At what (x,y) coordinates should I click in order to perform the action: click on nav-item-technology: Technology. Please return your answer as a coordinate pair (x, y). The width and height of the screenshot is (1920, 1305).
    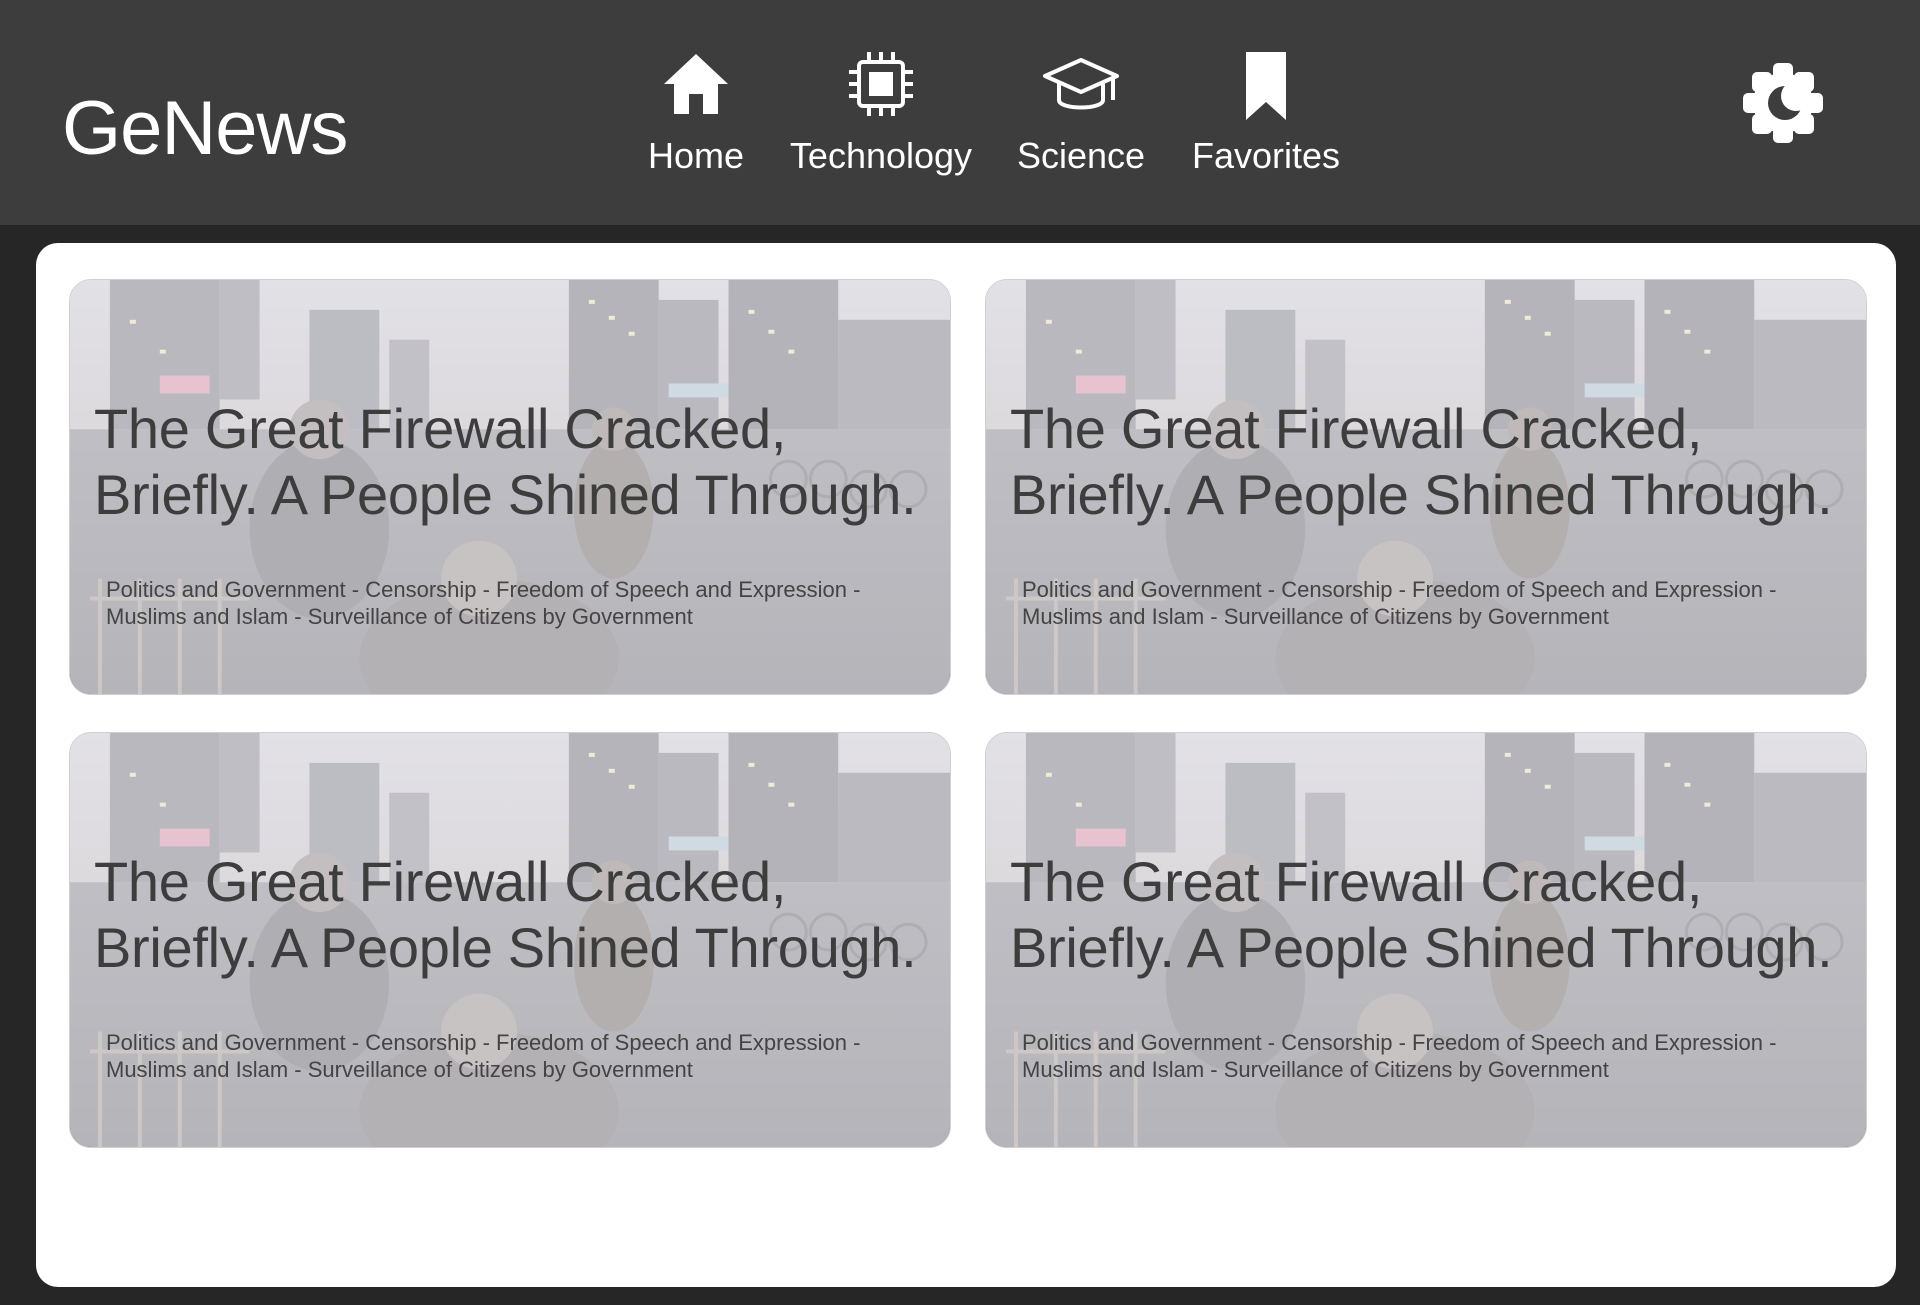
    Looking at the image, I should click on (881, 123).